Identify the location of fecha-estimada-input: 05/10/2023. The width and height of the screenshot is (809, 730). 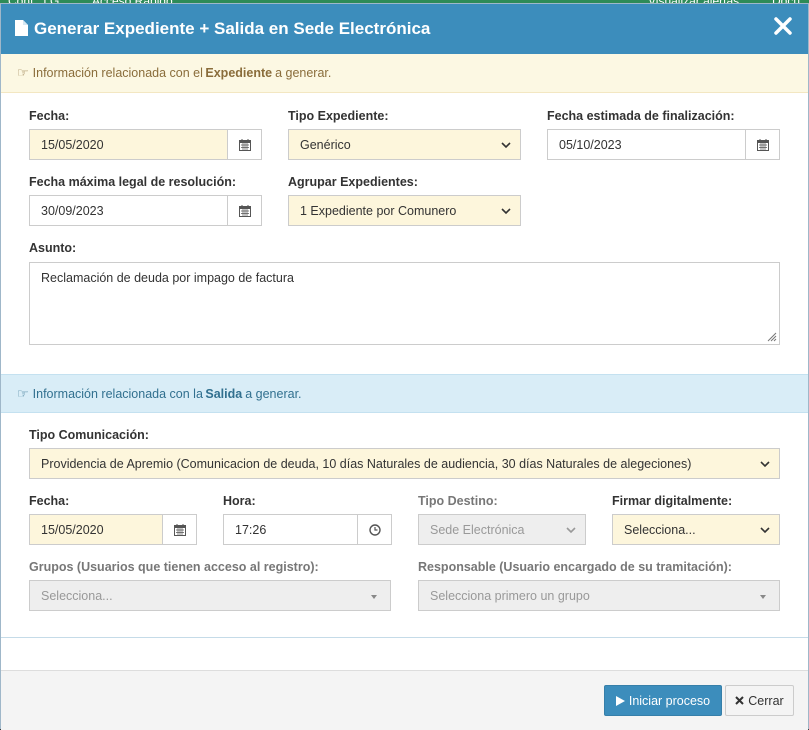
(663, 144).